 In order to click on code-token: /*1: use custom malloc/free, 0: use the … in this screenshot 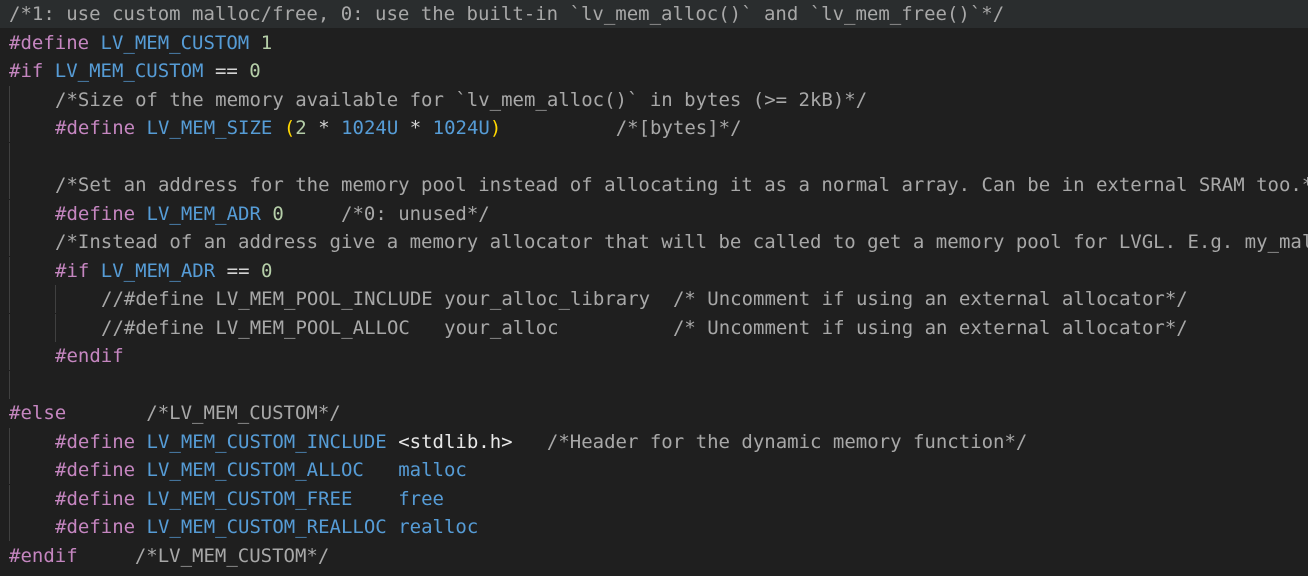, I will do `click(507, 14)`.